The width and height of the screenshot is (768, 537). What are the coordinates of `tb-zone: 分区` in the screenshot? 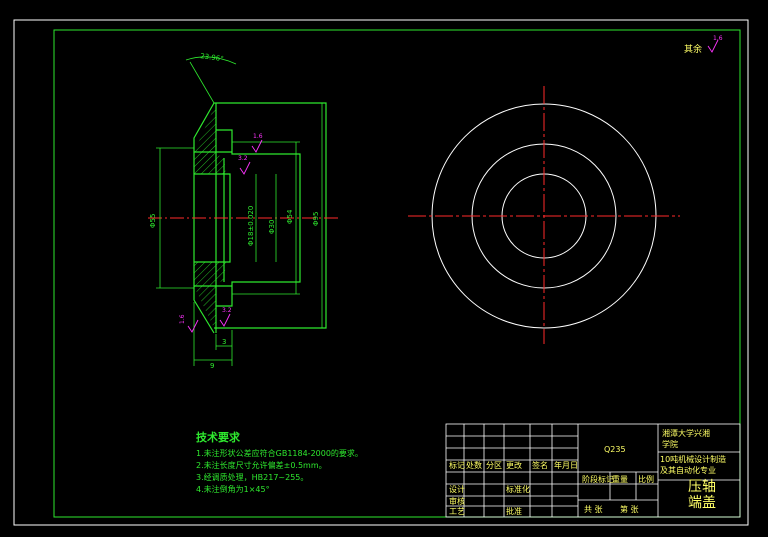 It's located at (494, 465).